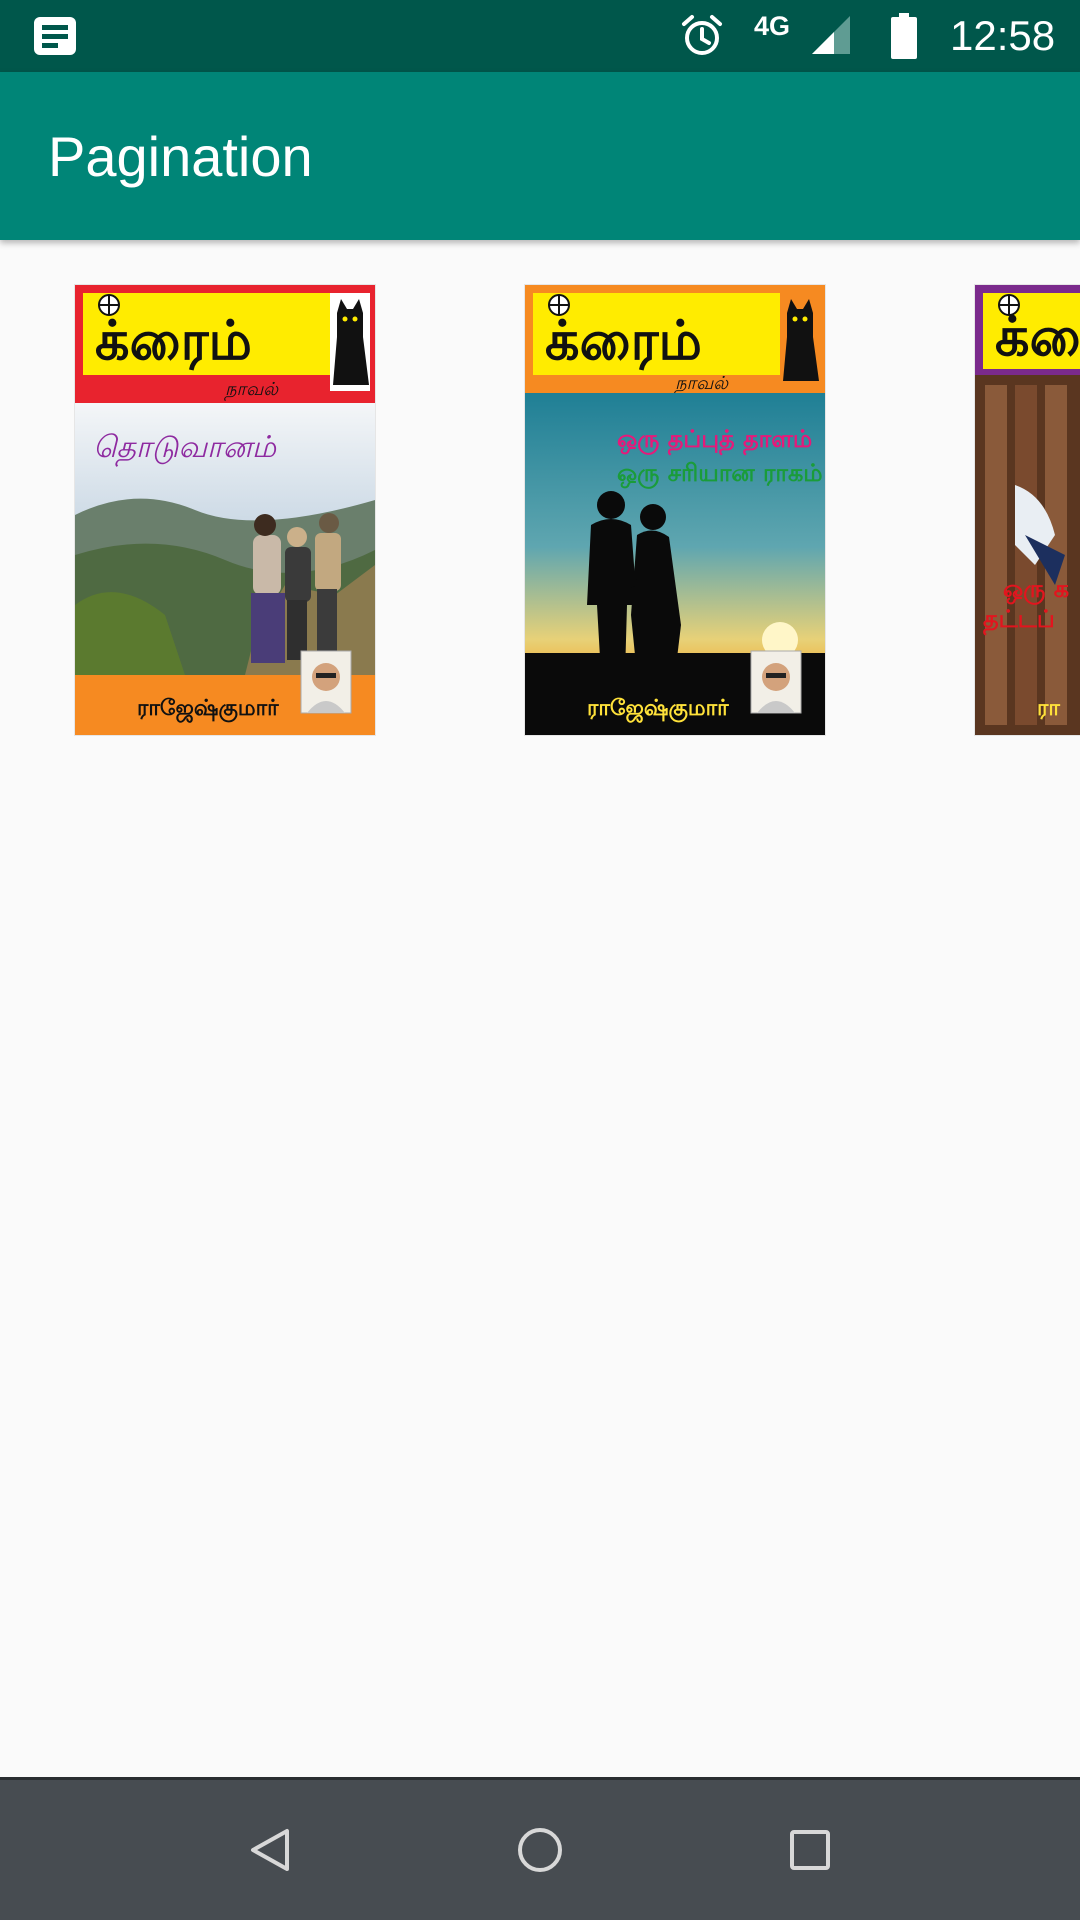 The height and width of the screenshot is (1920, 1080). I want to click on book-author: ரா, so click(1048, 708).